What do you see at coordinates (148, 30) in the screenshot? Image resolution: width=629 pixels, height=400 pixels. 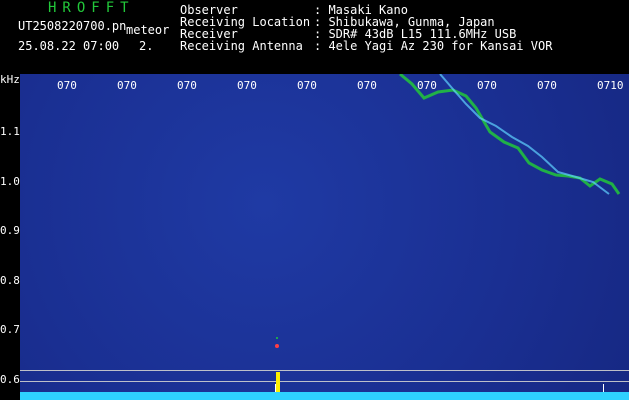 I see `meteor-label: meteor` at bounding box center [148, 30].